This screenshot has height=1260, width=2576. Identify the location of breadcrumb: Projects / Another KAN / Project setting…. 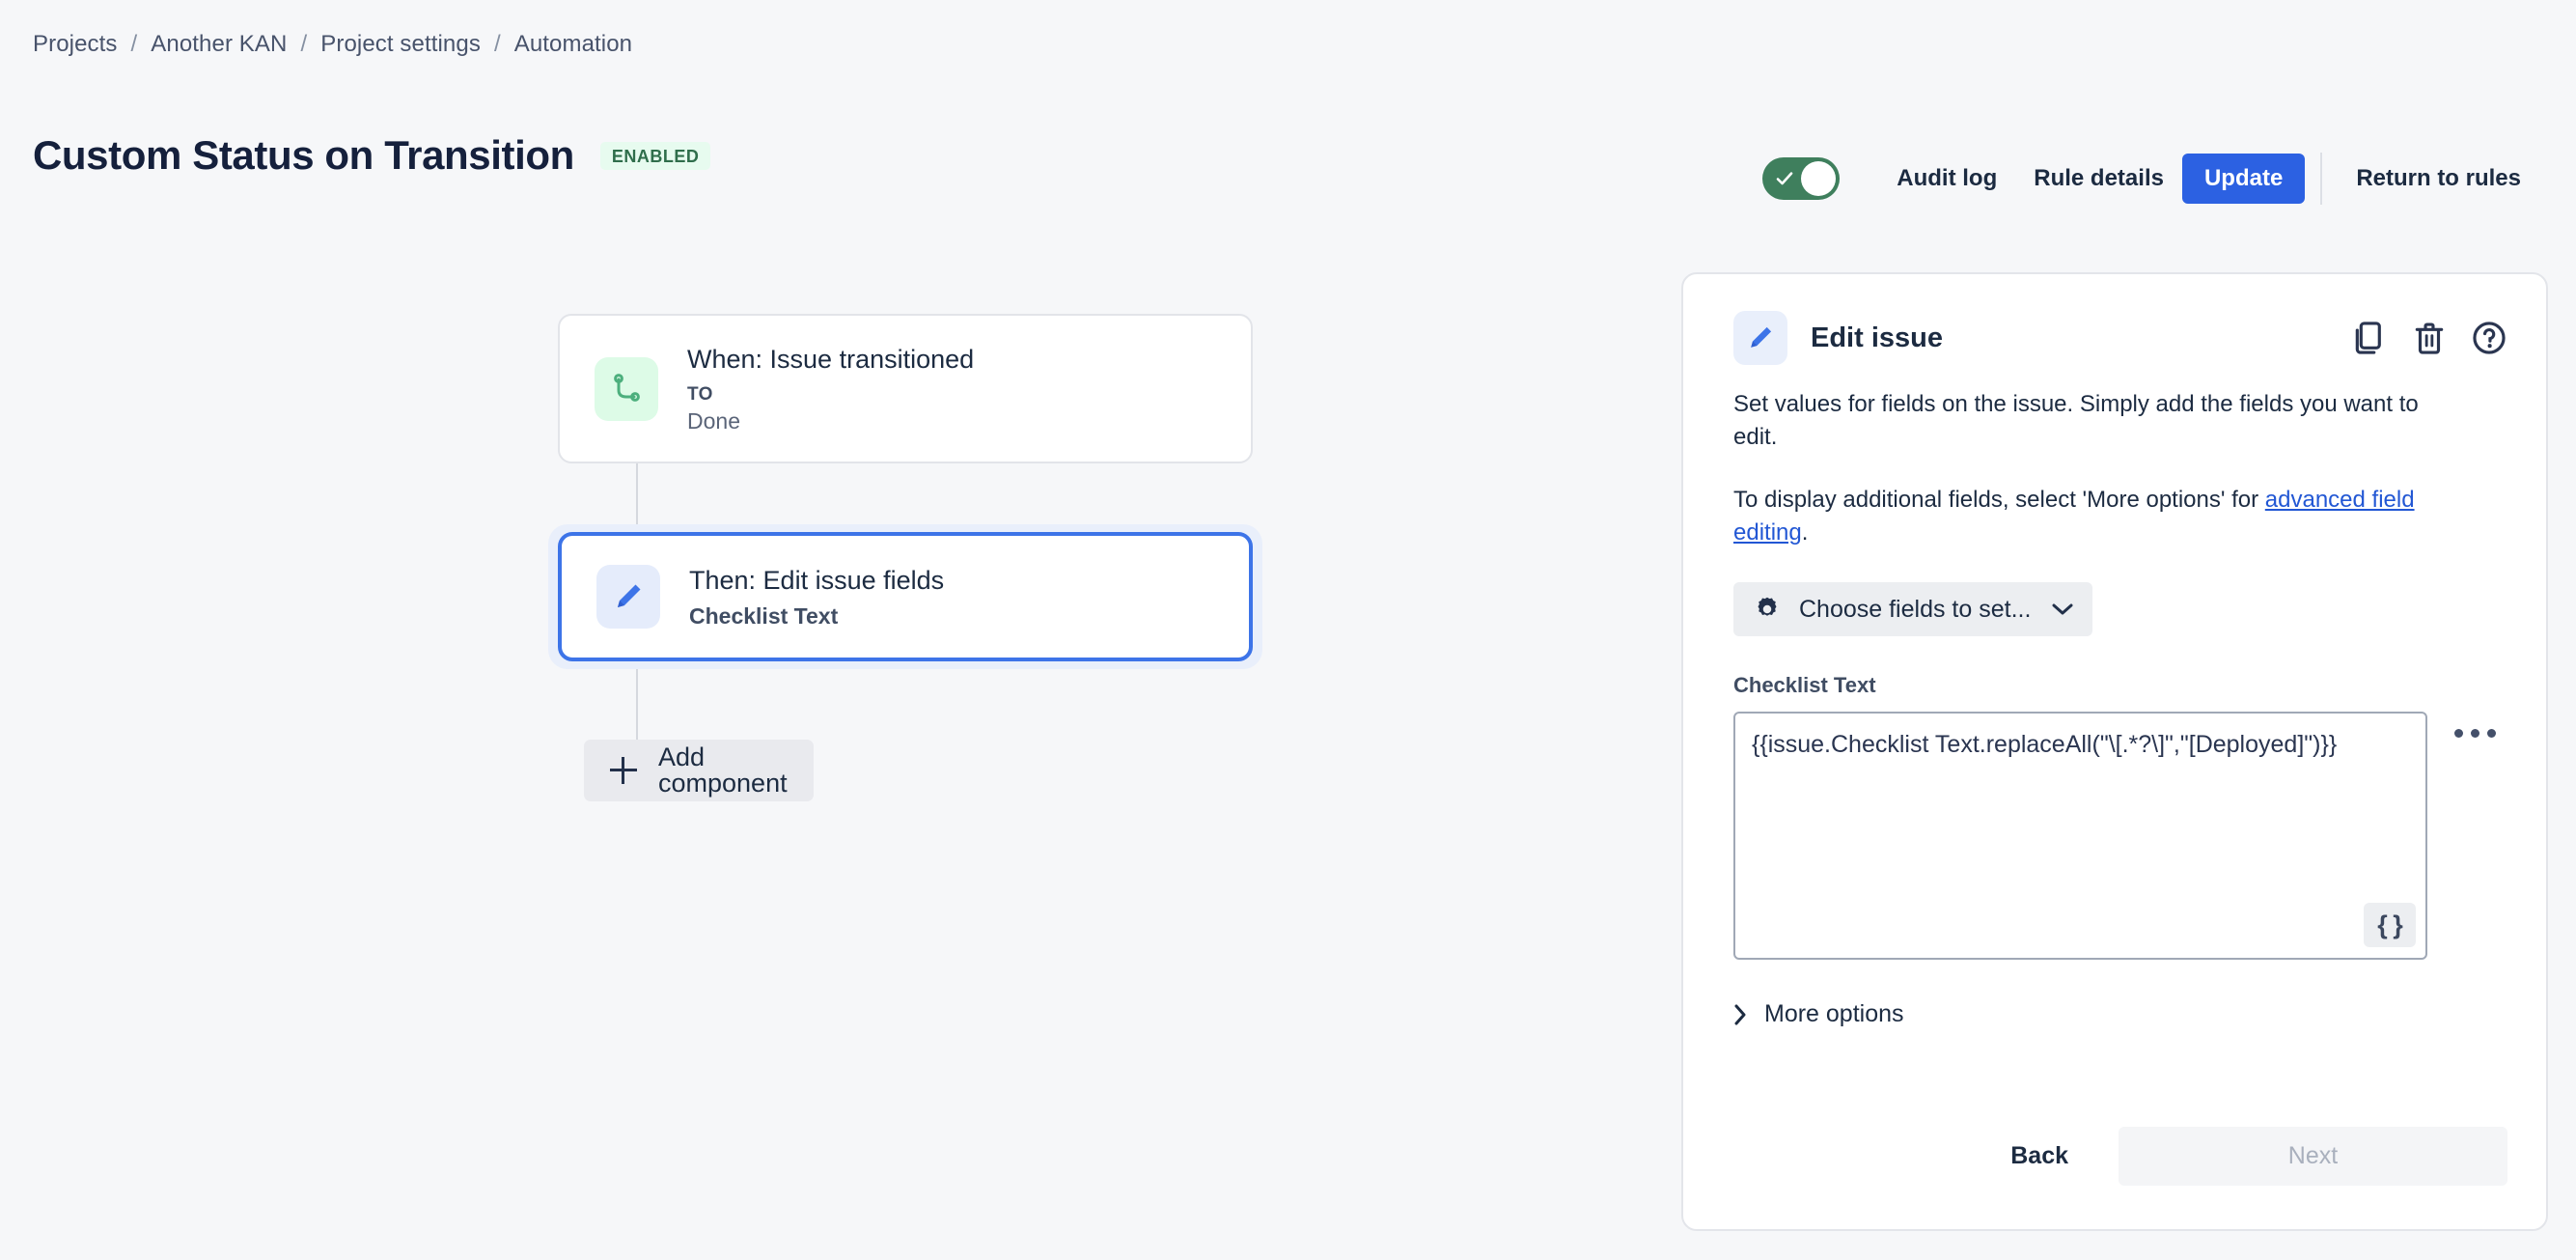
(332, 44).